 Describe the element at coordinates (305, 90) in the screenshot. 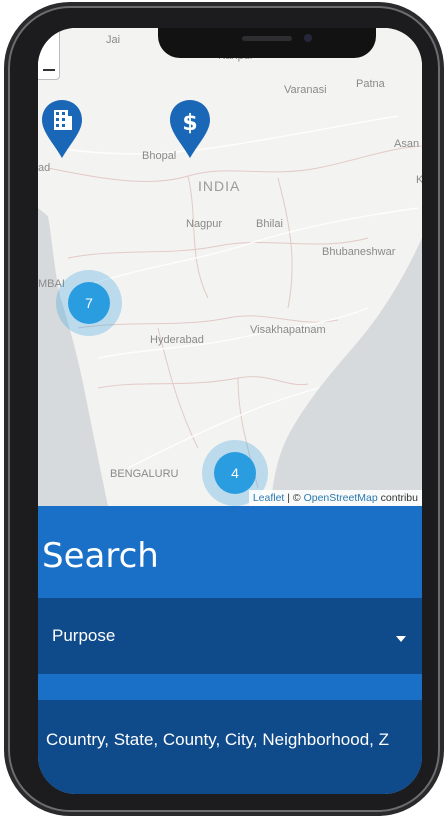

I see `city-label: Varanasi` at that location.